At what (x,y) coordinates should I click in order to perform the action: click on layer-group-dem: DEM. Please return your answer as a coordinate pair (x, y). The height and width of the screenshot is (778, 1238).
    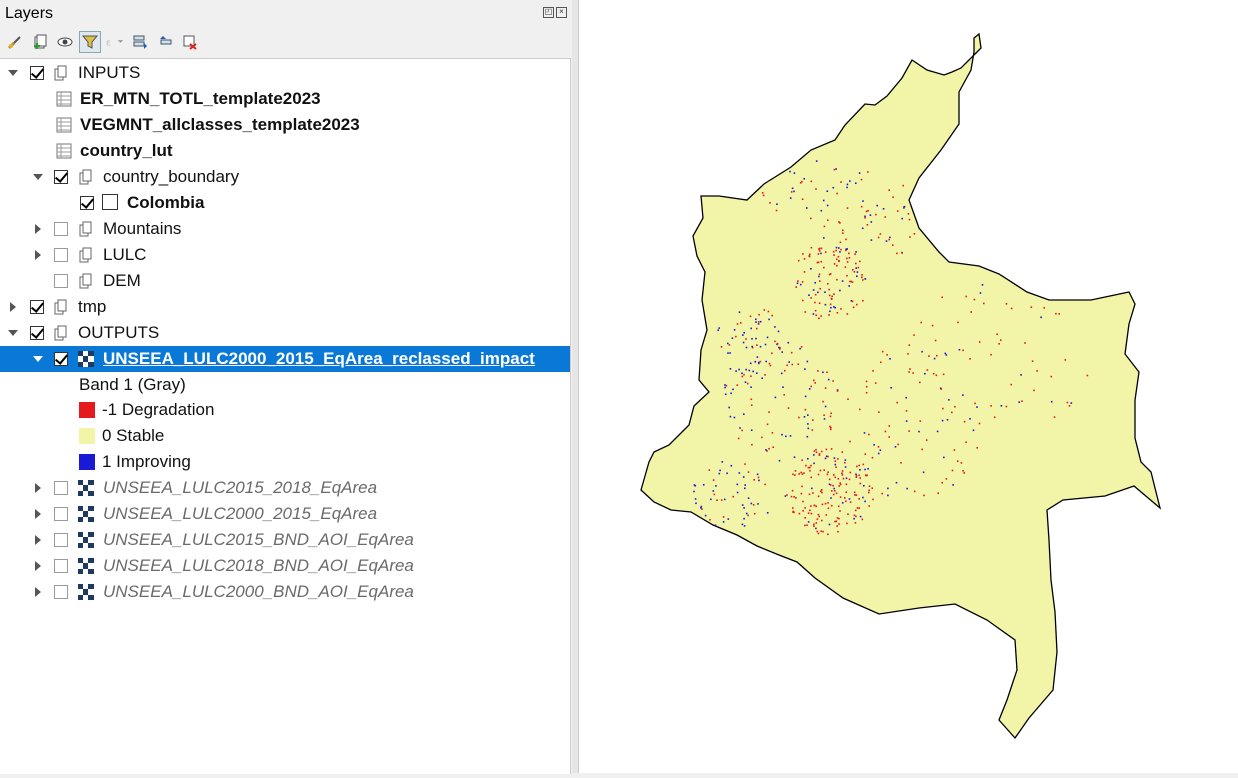
    Looking at the image, I should click on (285, 281).